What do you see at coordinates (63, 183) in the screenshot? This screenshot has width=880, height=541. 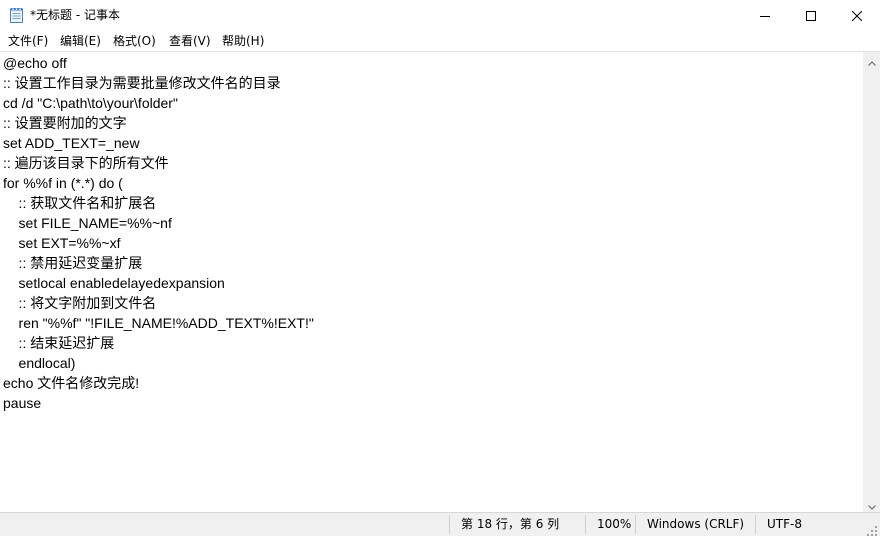 I see `editor-line: for %%f in (*.*) do (` at bounding box center [63, 183].